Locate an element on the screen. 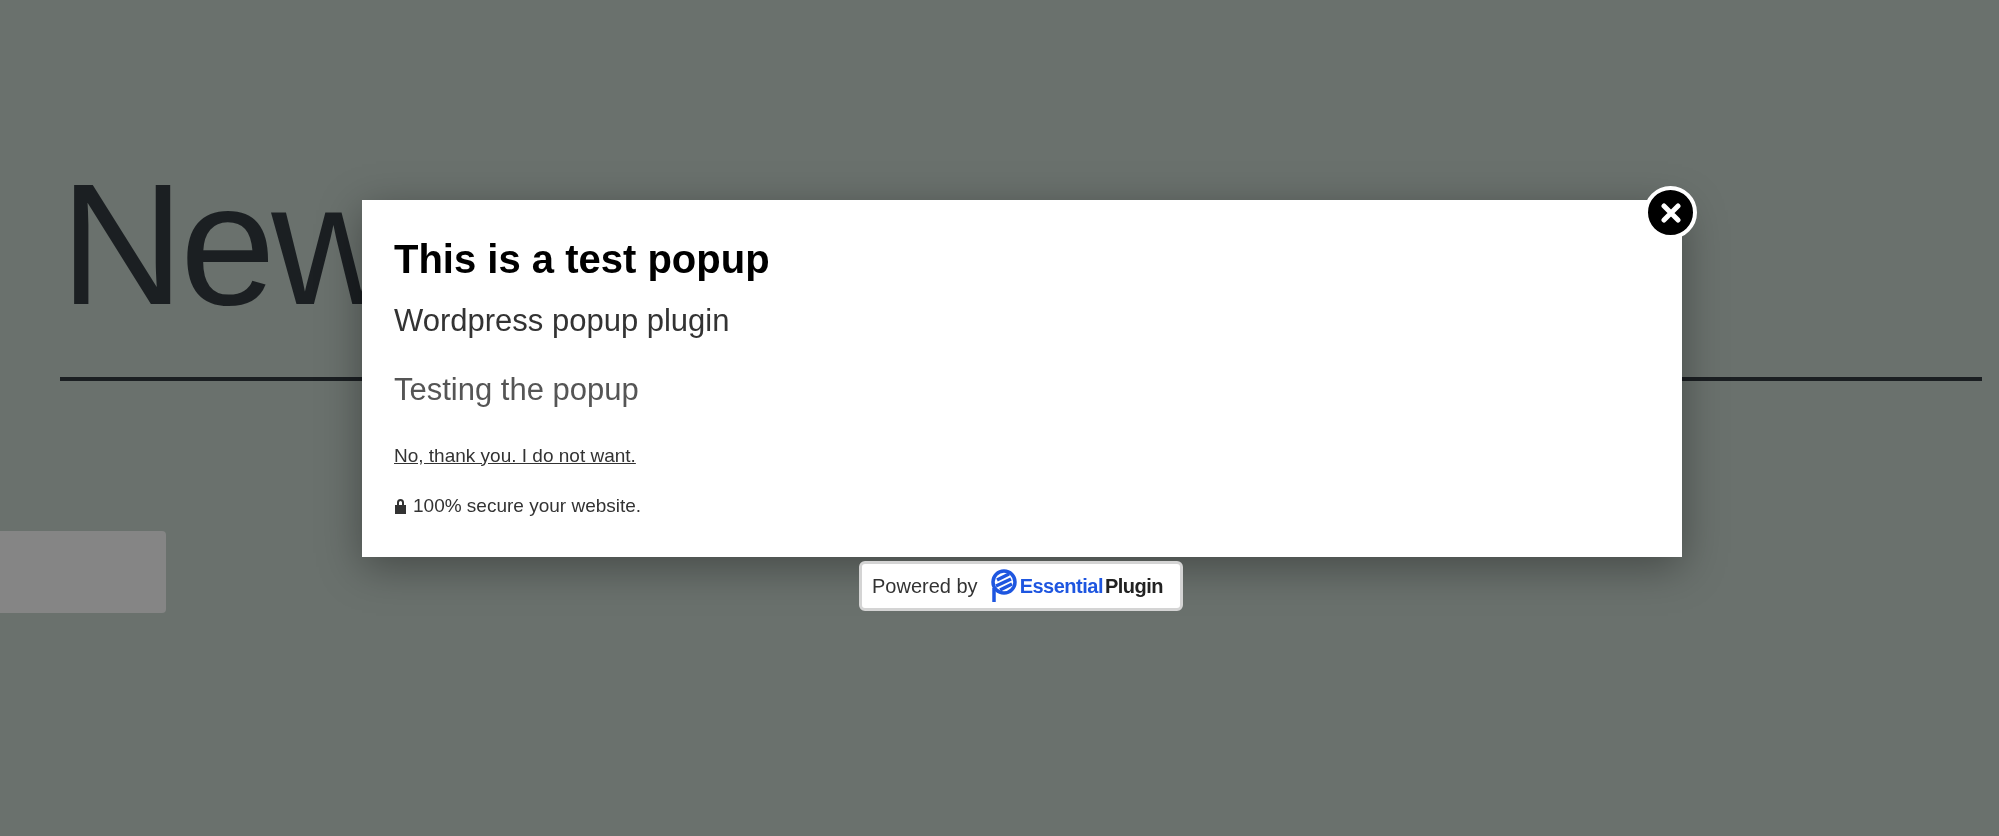  security-note: 100% secure your website. is located at coordinates (527, 506).